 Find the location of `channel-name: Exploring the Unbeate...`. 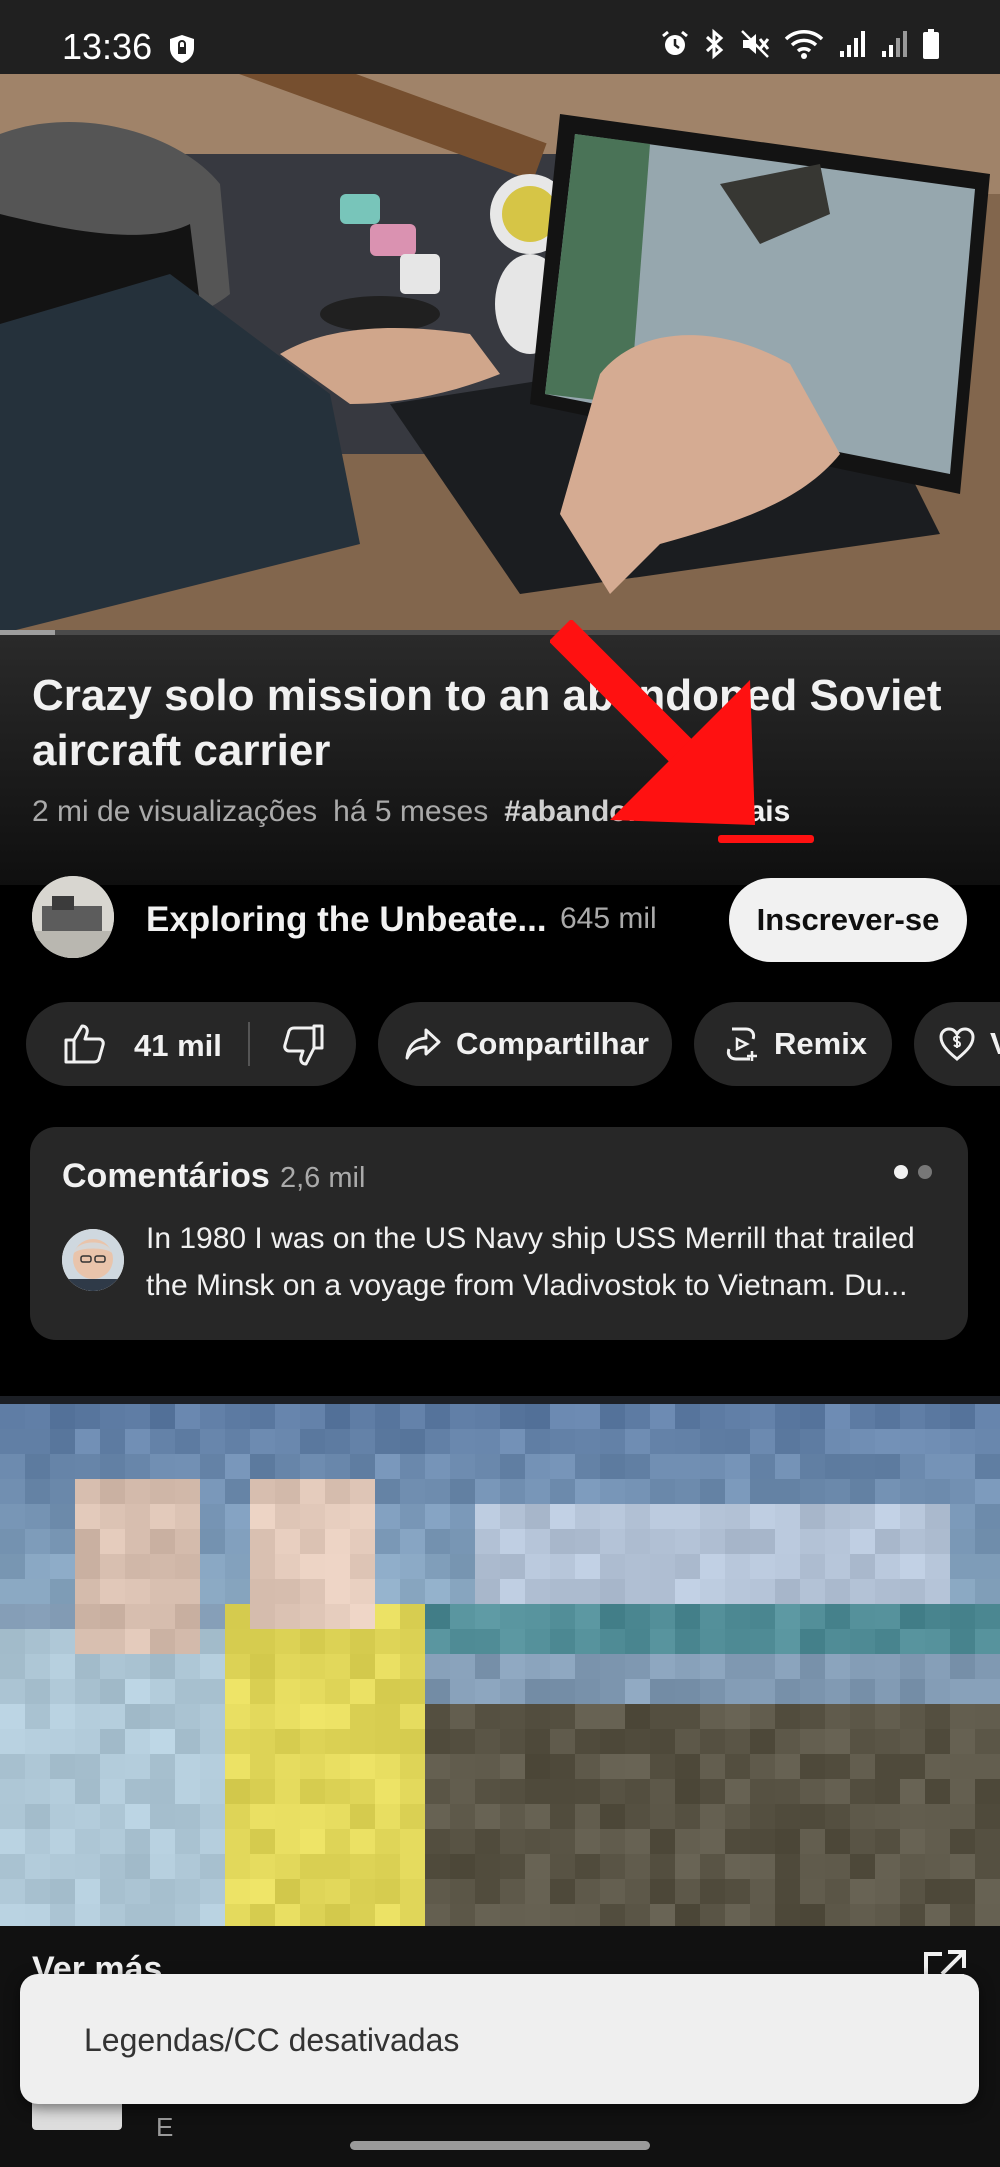

channel-name: Exploring the Unbeate... is located at coordinates (346, 920).